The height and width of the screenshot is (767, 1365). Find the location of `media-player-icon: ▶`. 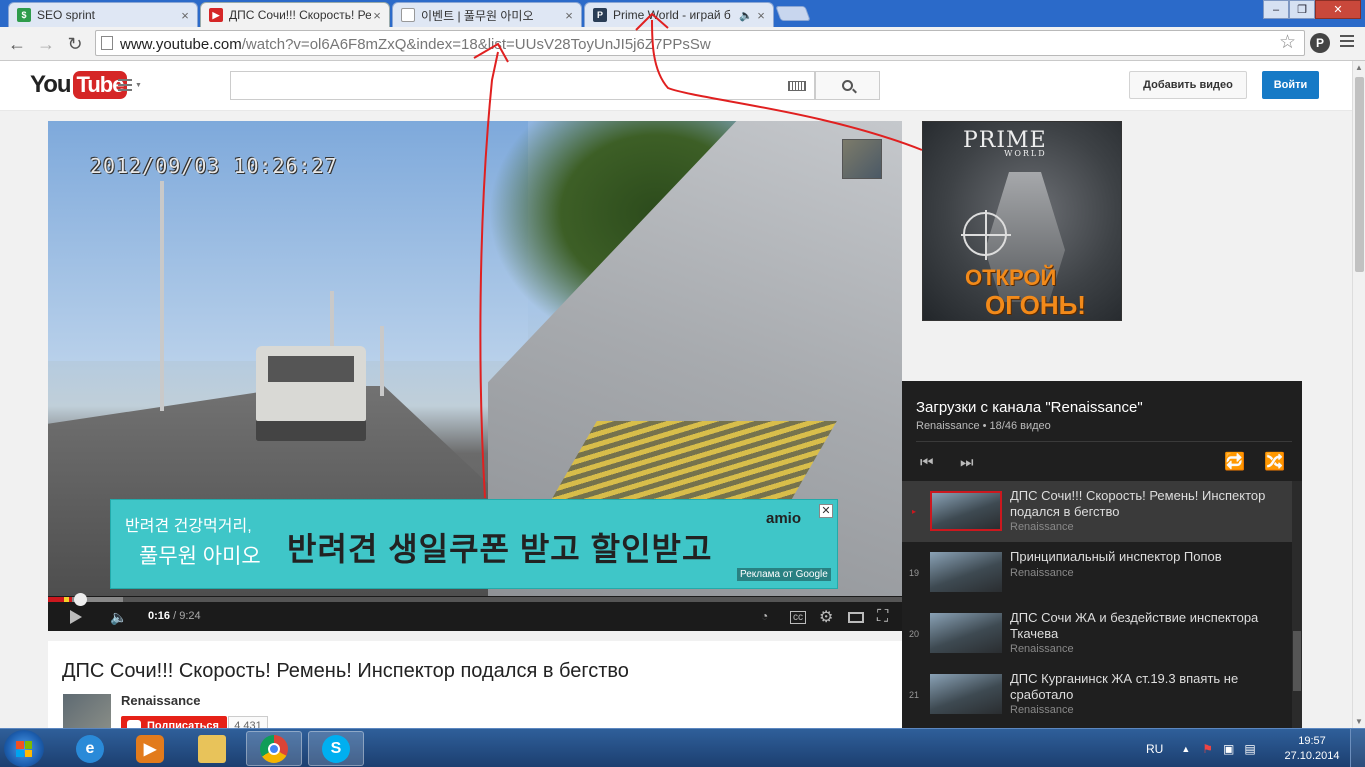

media-player-icon: ▶ is located at coordinates (150, 748).